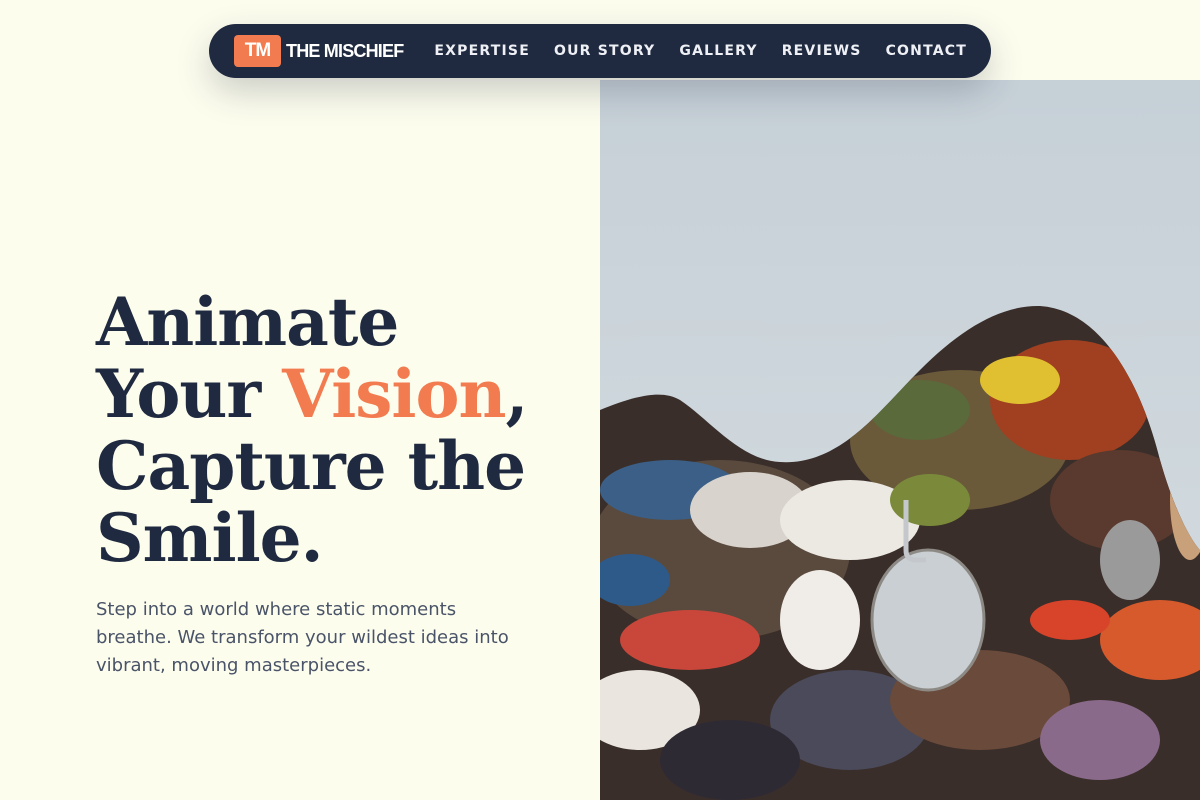 The width and height of the screenshot is (1200, 800). Describe the element at coordinates (345, 50) in the screenshot. I see `brand-name: THE MISCHIEF` at that location.